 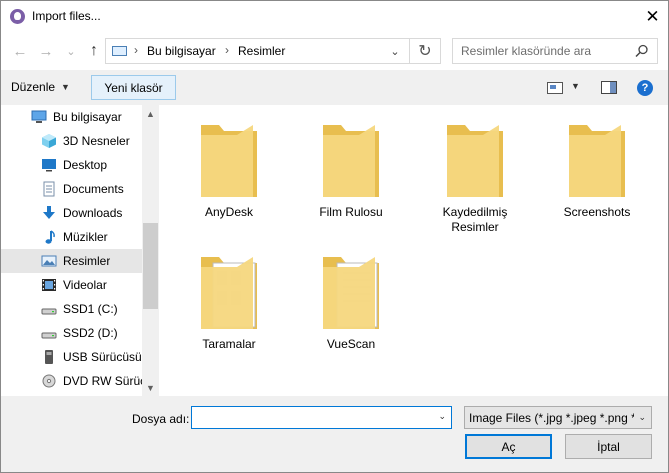 I want to click on 3d-objects-icon, so click(x=49, y=141).